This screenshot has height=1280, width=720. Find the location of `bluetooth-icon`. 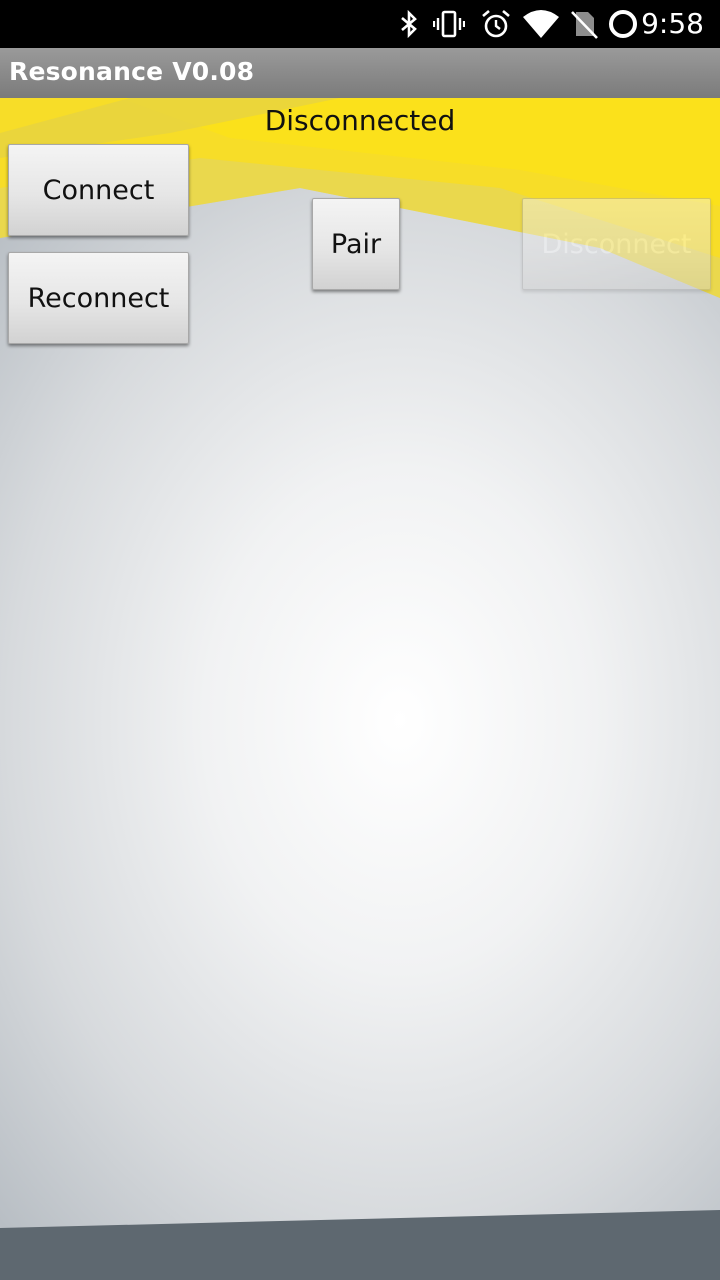

bluetooth-icon is located at coordinates (409, 24).